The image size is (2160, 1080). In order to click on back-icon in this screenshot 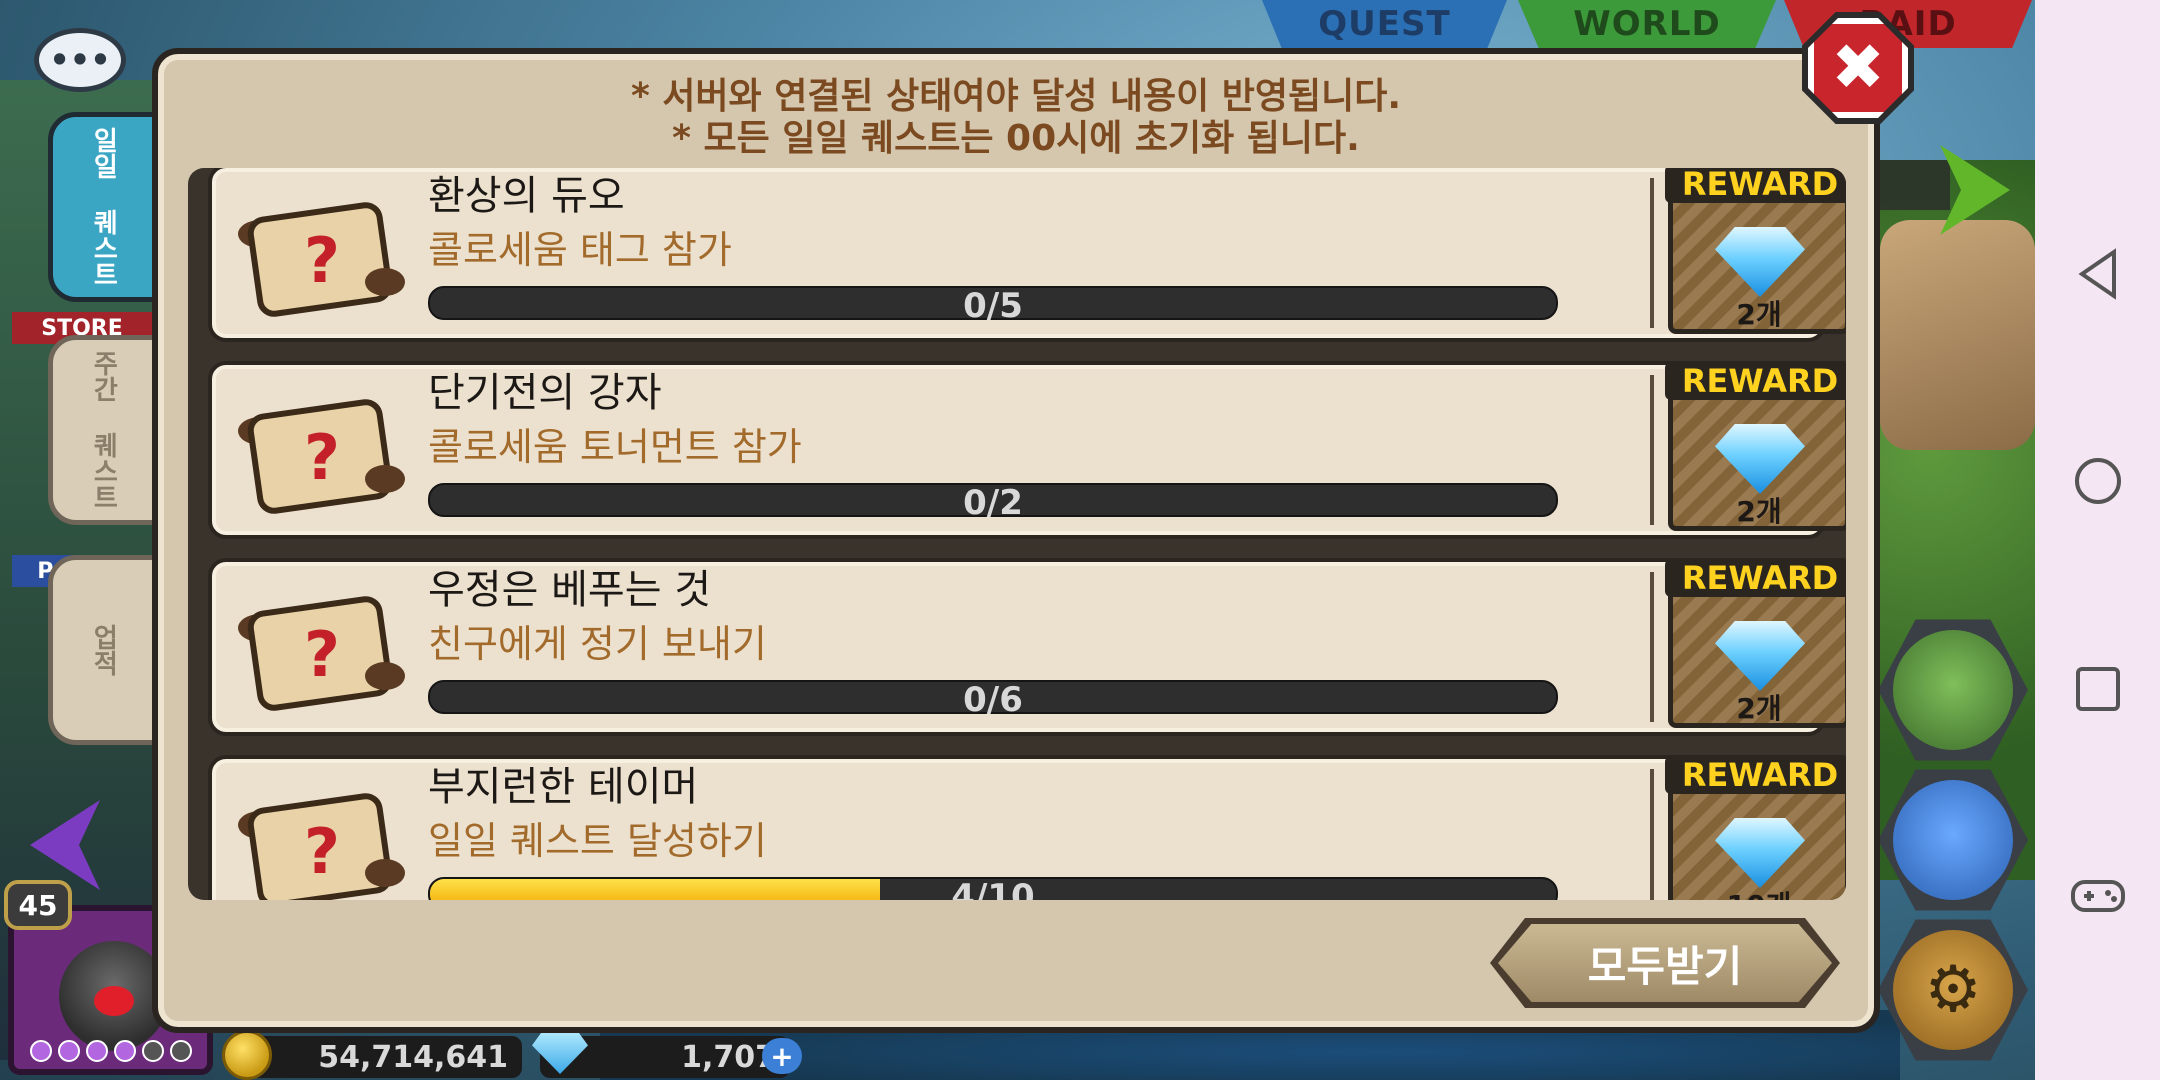, I will do `click(2098, 274)`.